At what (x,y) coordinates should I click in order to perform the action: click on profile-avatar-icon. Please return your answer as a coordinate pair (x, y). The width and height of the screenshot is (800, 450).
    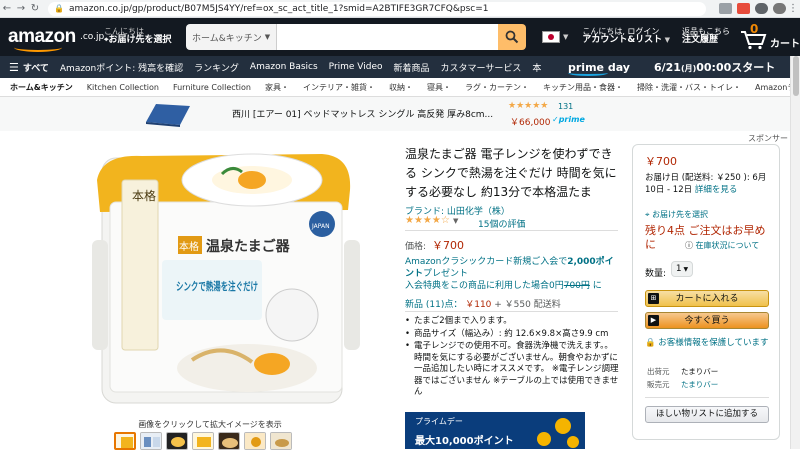
    Looking at the image, I should click on (779, 8).